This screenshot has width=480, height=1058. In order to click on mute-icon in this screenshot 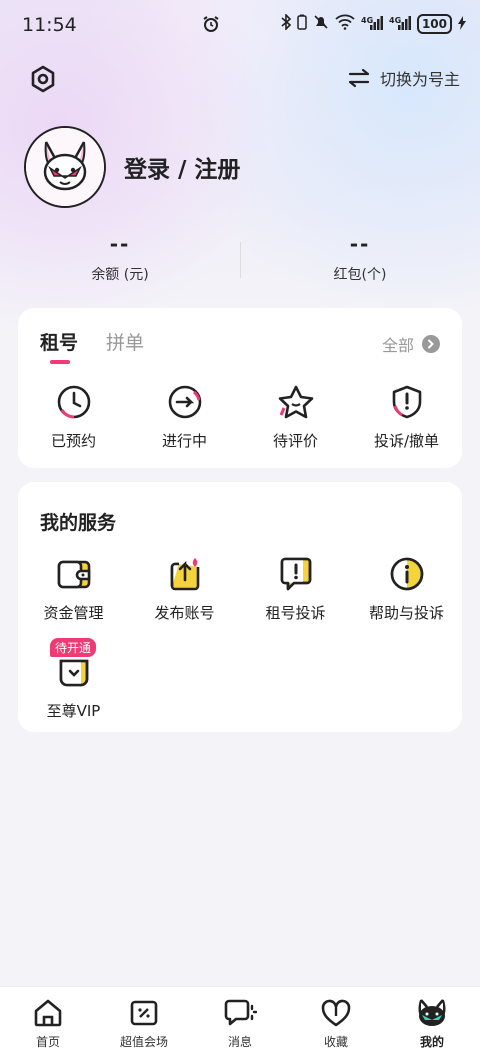, I will do `click(321, 24)`.